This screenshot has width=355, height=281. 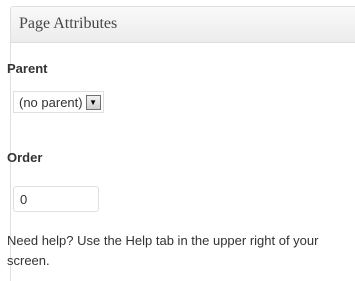 I want to click on order-label: Order, so click(x=25, y=157).